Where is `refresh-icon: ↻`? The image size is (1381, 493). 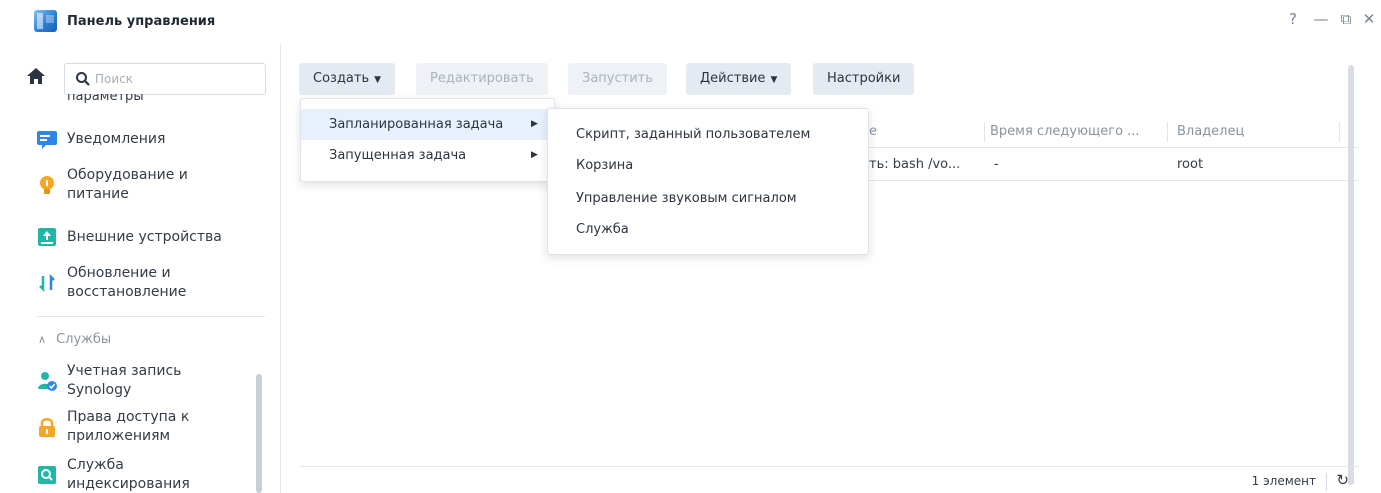
refresh-icon: ↻ is located at coordinates (1342, 480).